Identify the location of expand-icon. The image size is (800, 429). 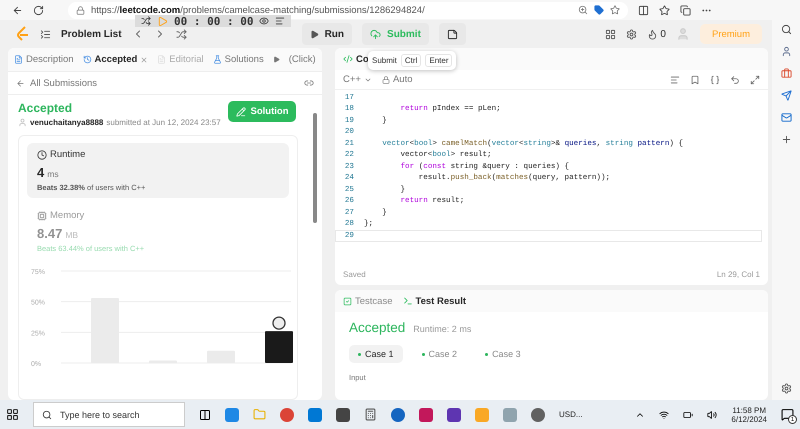
(755, 79).